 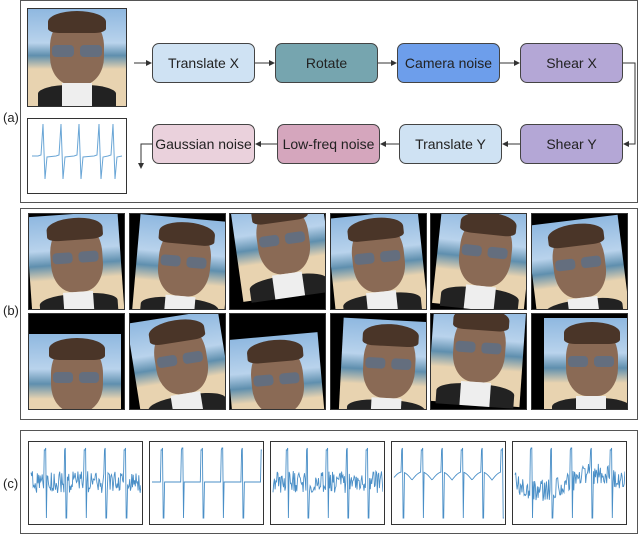 I want to click on panel-label-c: (c), so click(x=11, y=483).